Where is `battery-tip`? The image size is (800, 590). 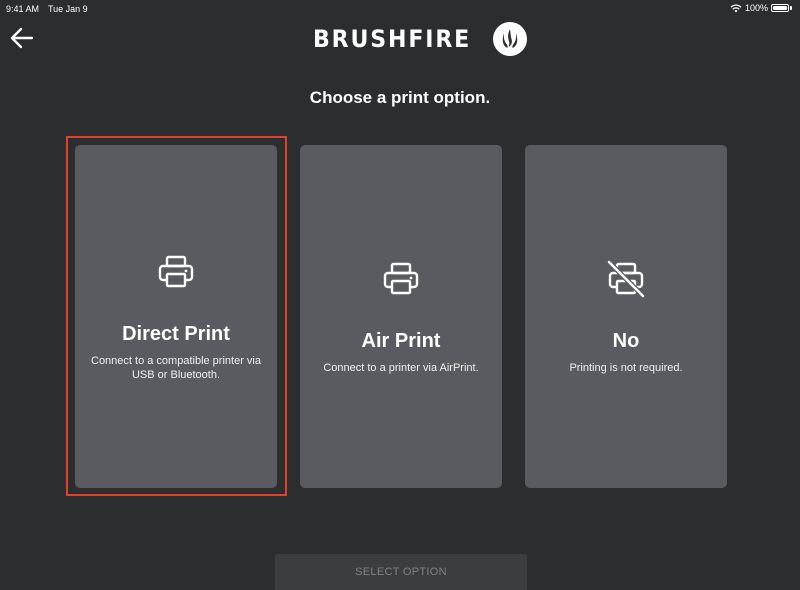
battery-tip is located at coordinates (791, 8).